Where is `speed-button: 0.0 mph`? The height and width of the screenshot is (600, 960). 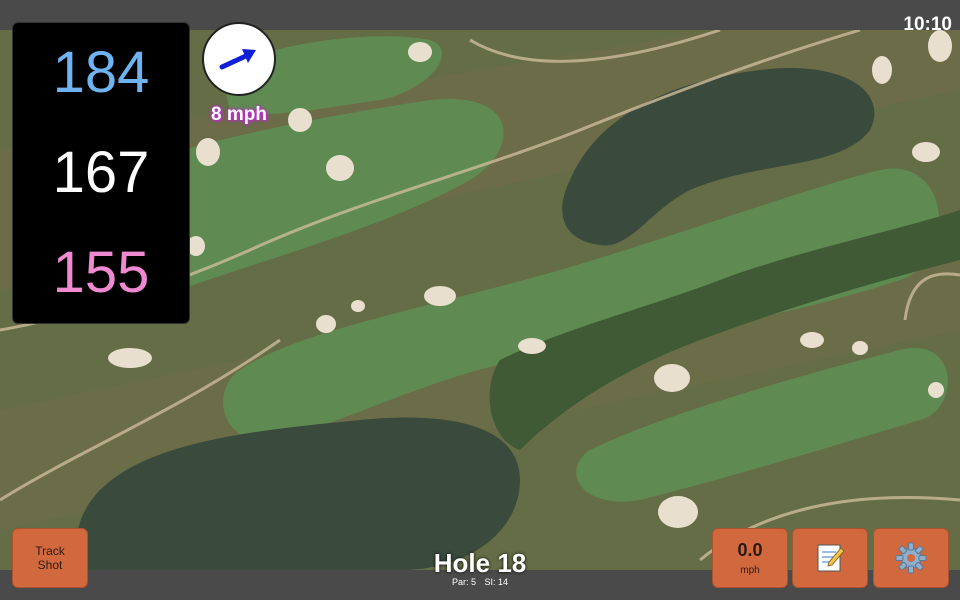 speed-button: 0.0 mph is located at coordinates (750, 558).